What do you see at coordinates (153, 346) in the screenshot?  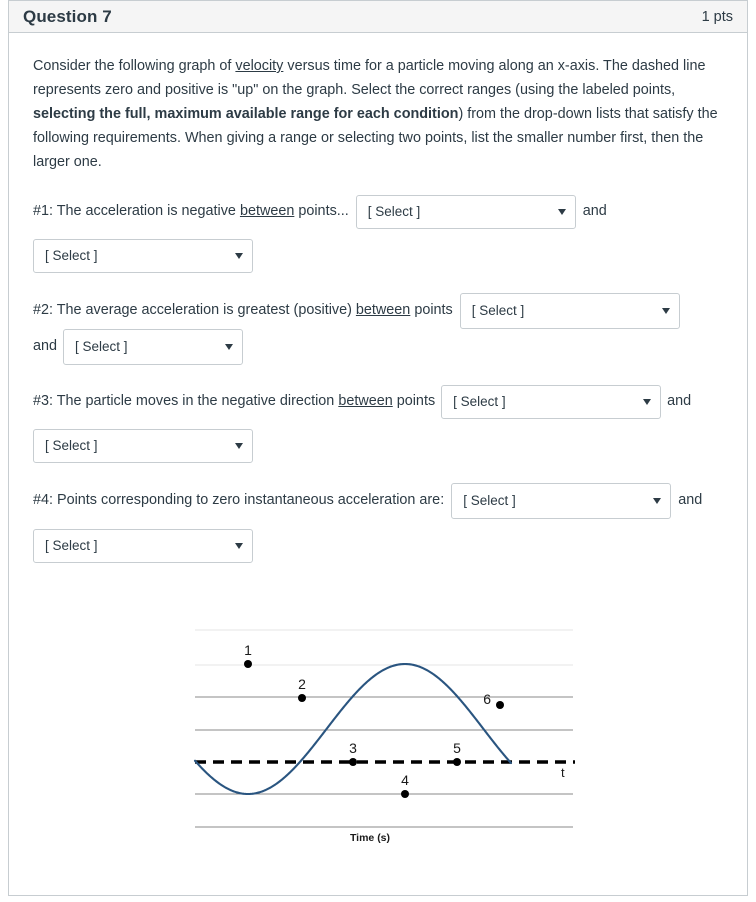 I see `requirement-2-select-b: [ Select ]` at bounding box center [153, 346].